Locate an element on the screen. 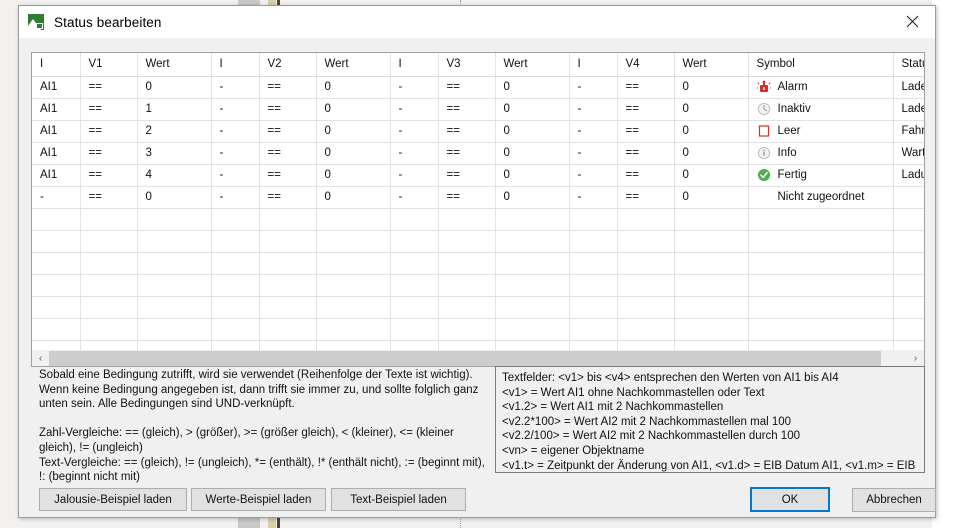 The width and height of the screenshot is (954, 528). column-header-v4: V4 is located at coordinates (646, 65).